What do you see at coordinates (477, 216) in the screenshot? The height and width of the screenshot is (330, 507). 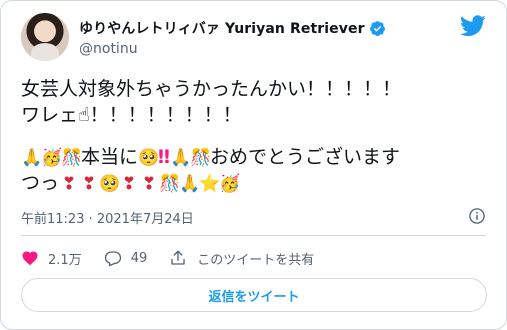 I see `info-icon` at bounding box center [477, 216].